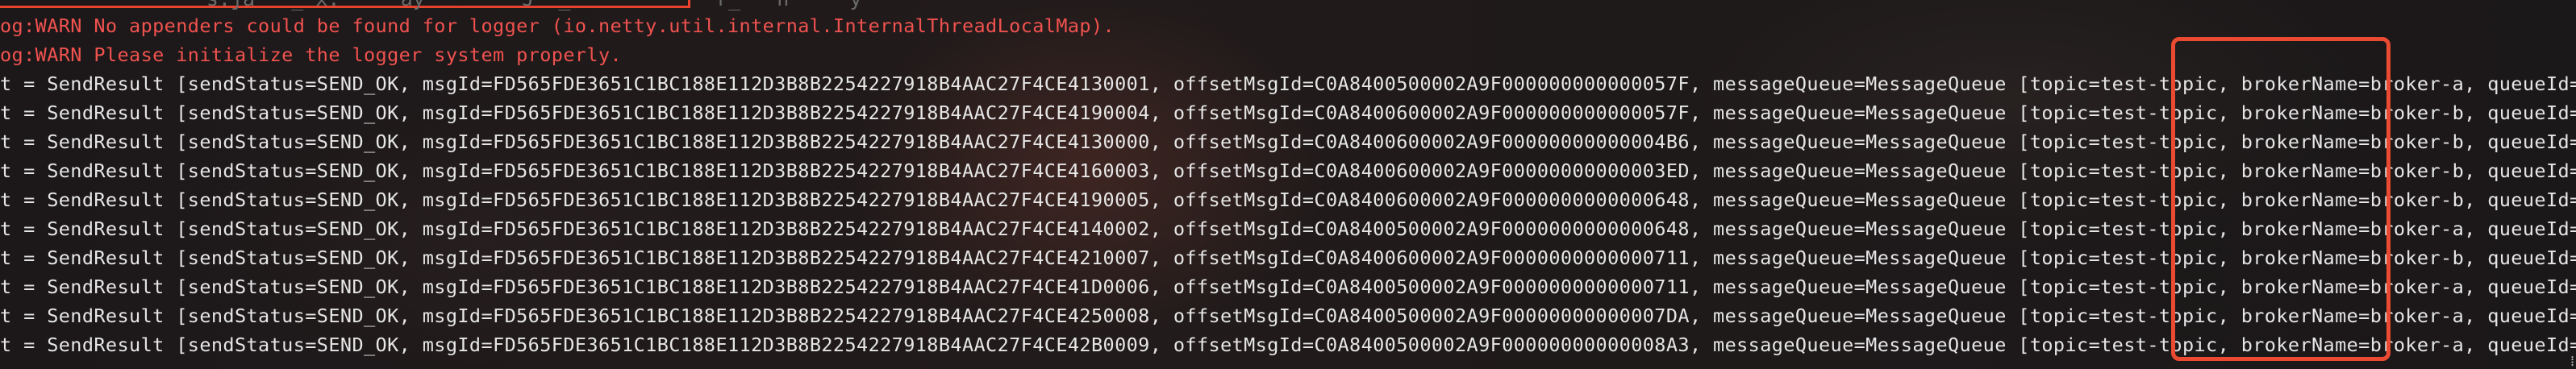 The height and width of the screenshot is (369, 2576). What do you see at coordinates (491, 5) in the screenshot?
I see `cut-off-top-line: s.ja _ x. ay J _ r_ n y` at bounding box center [491, 5].